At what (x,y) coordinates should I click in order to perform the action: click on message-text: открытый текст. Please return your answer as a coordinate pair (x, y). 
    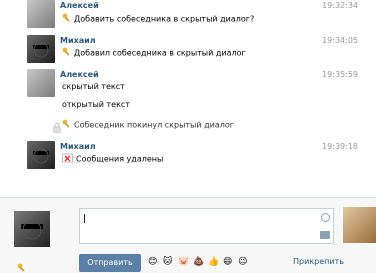
    Looking at the image, I should click on (96, 104).